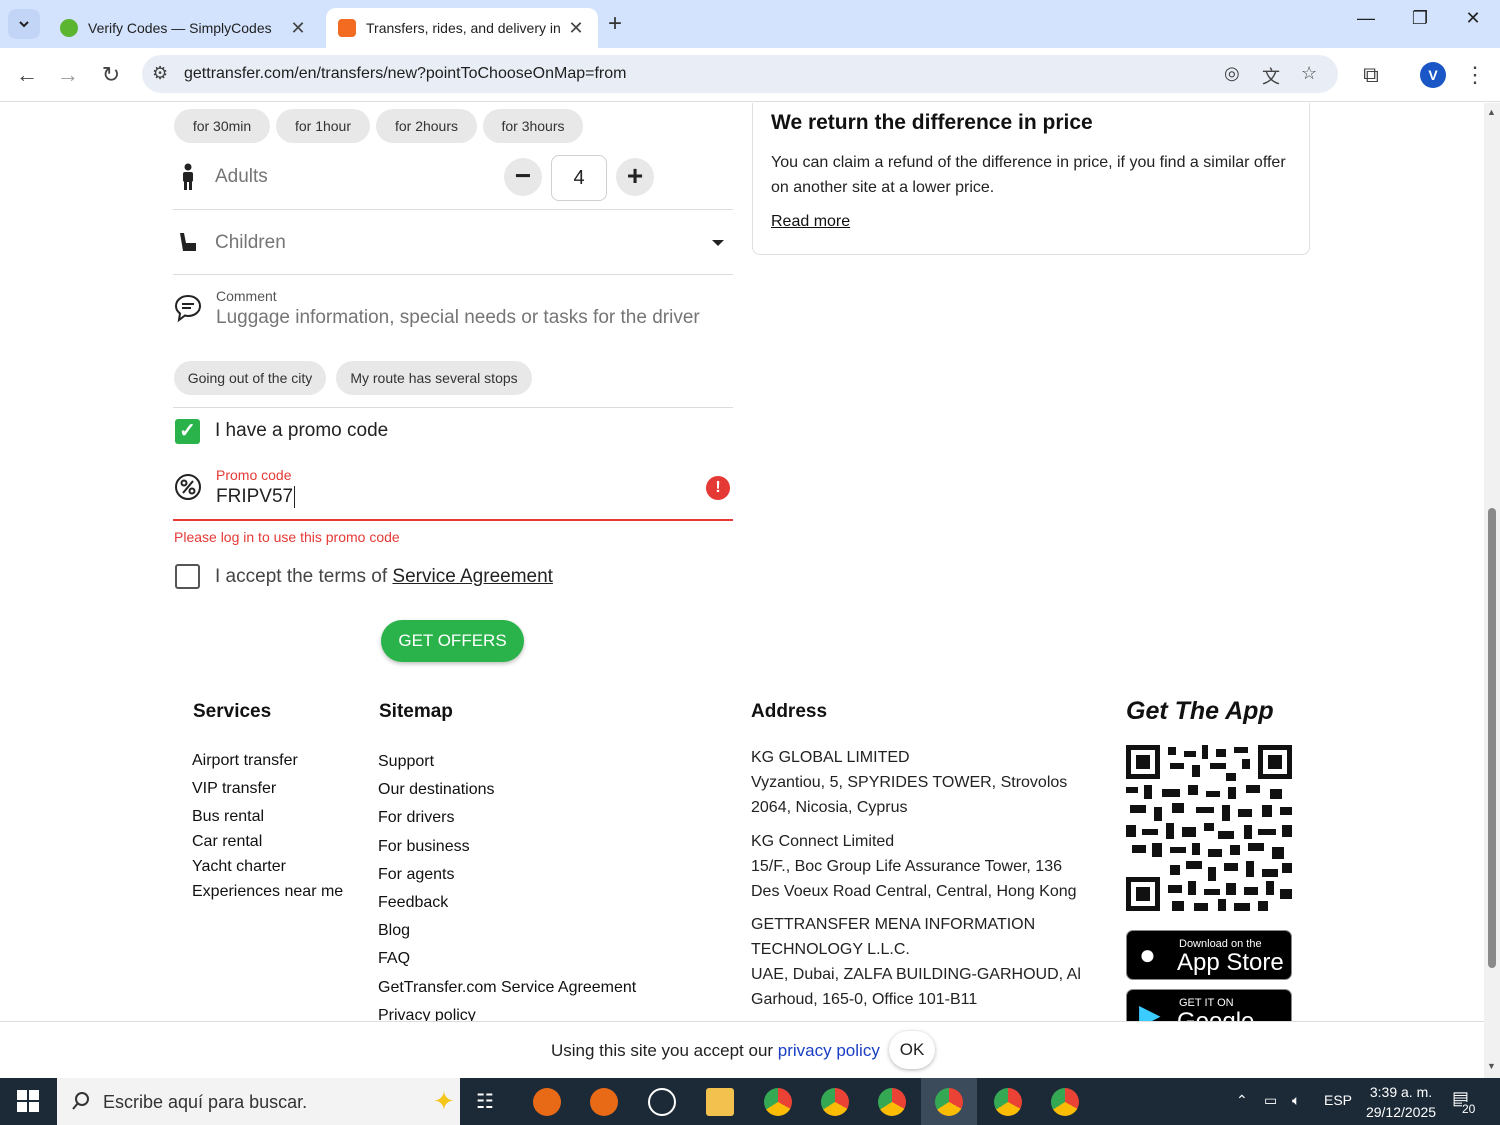 This screenshot has height=1125, width=1500. Describe the element at coordinates (507, 762) in the screenshot. I see `footer-link: Support` at that location.